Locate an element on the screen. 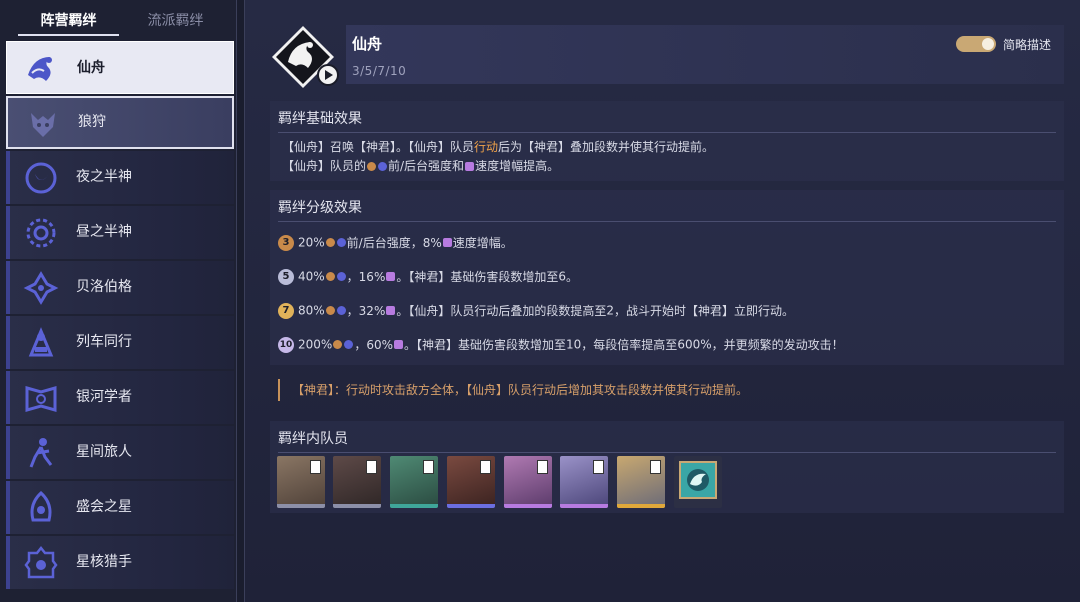 The width and height of the screenshot is (1080, 602). belobog-icon is located at coordinates (41, 288).